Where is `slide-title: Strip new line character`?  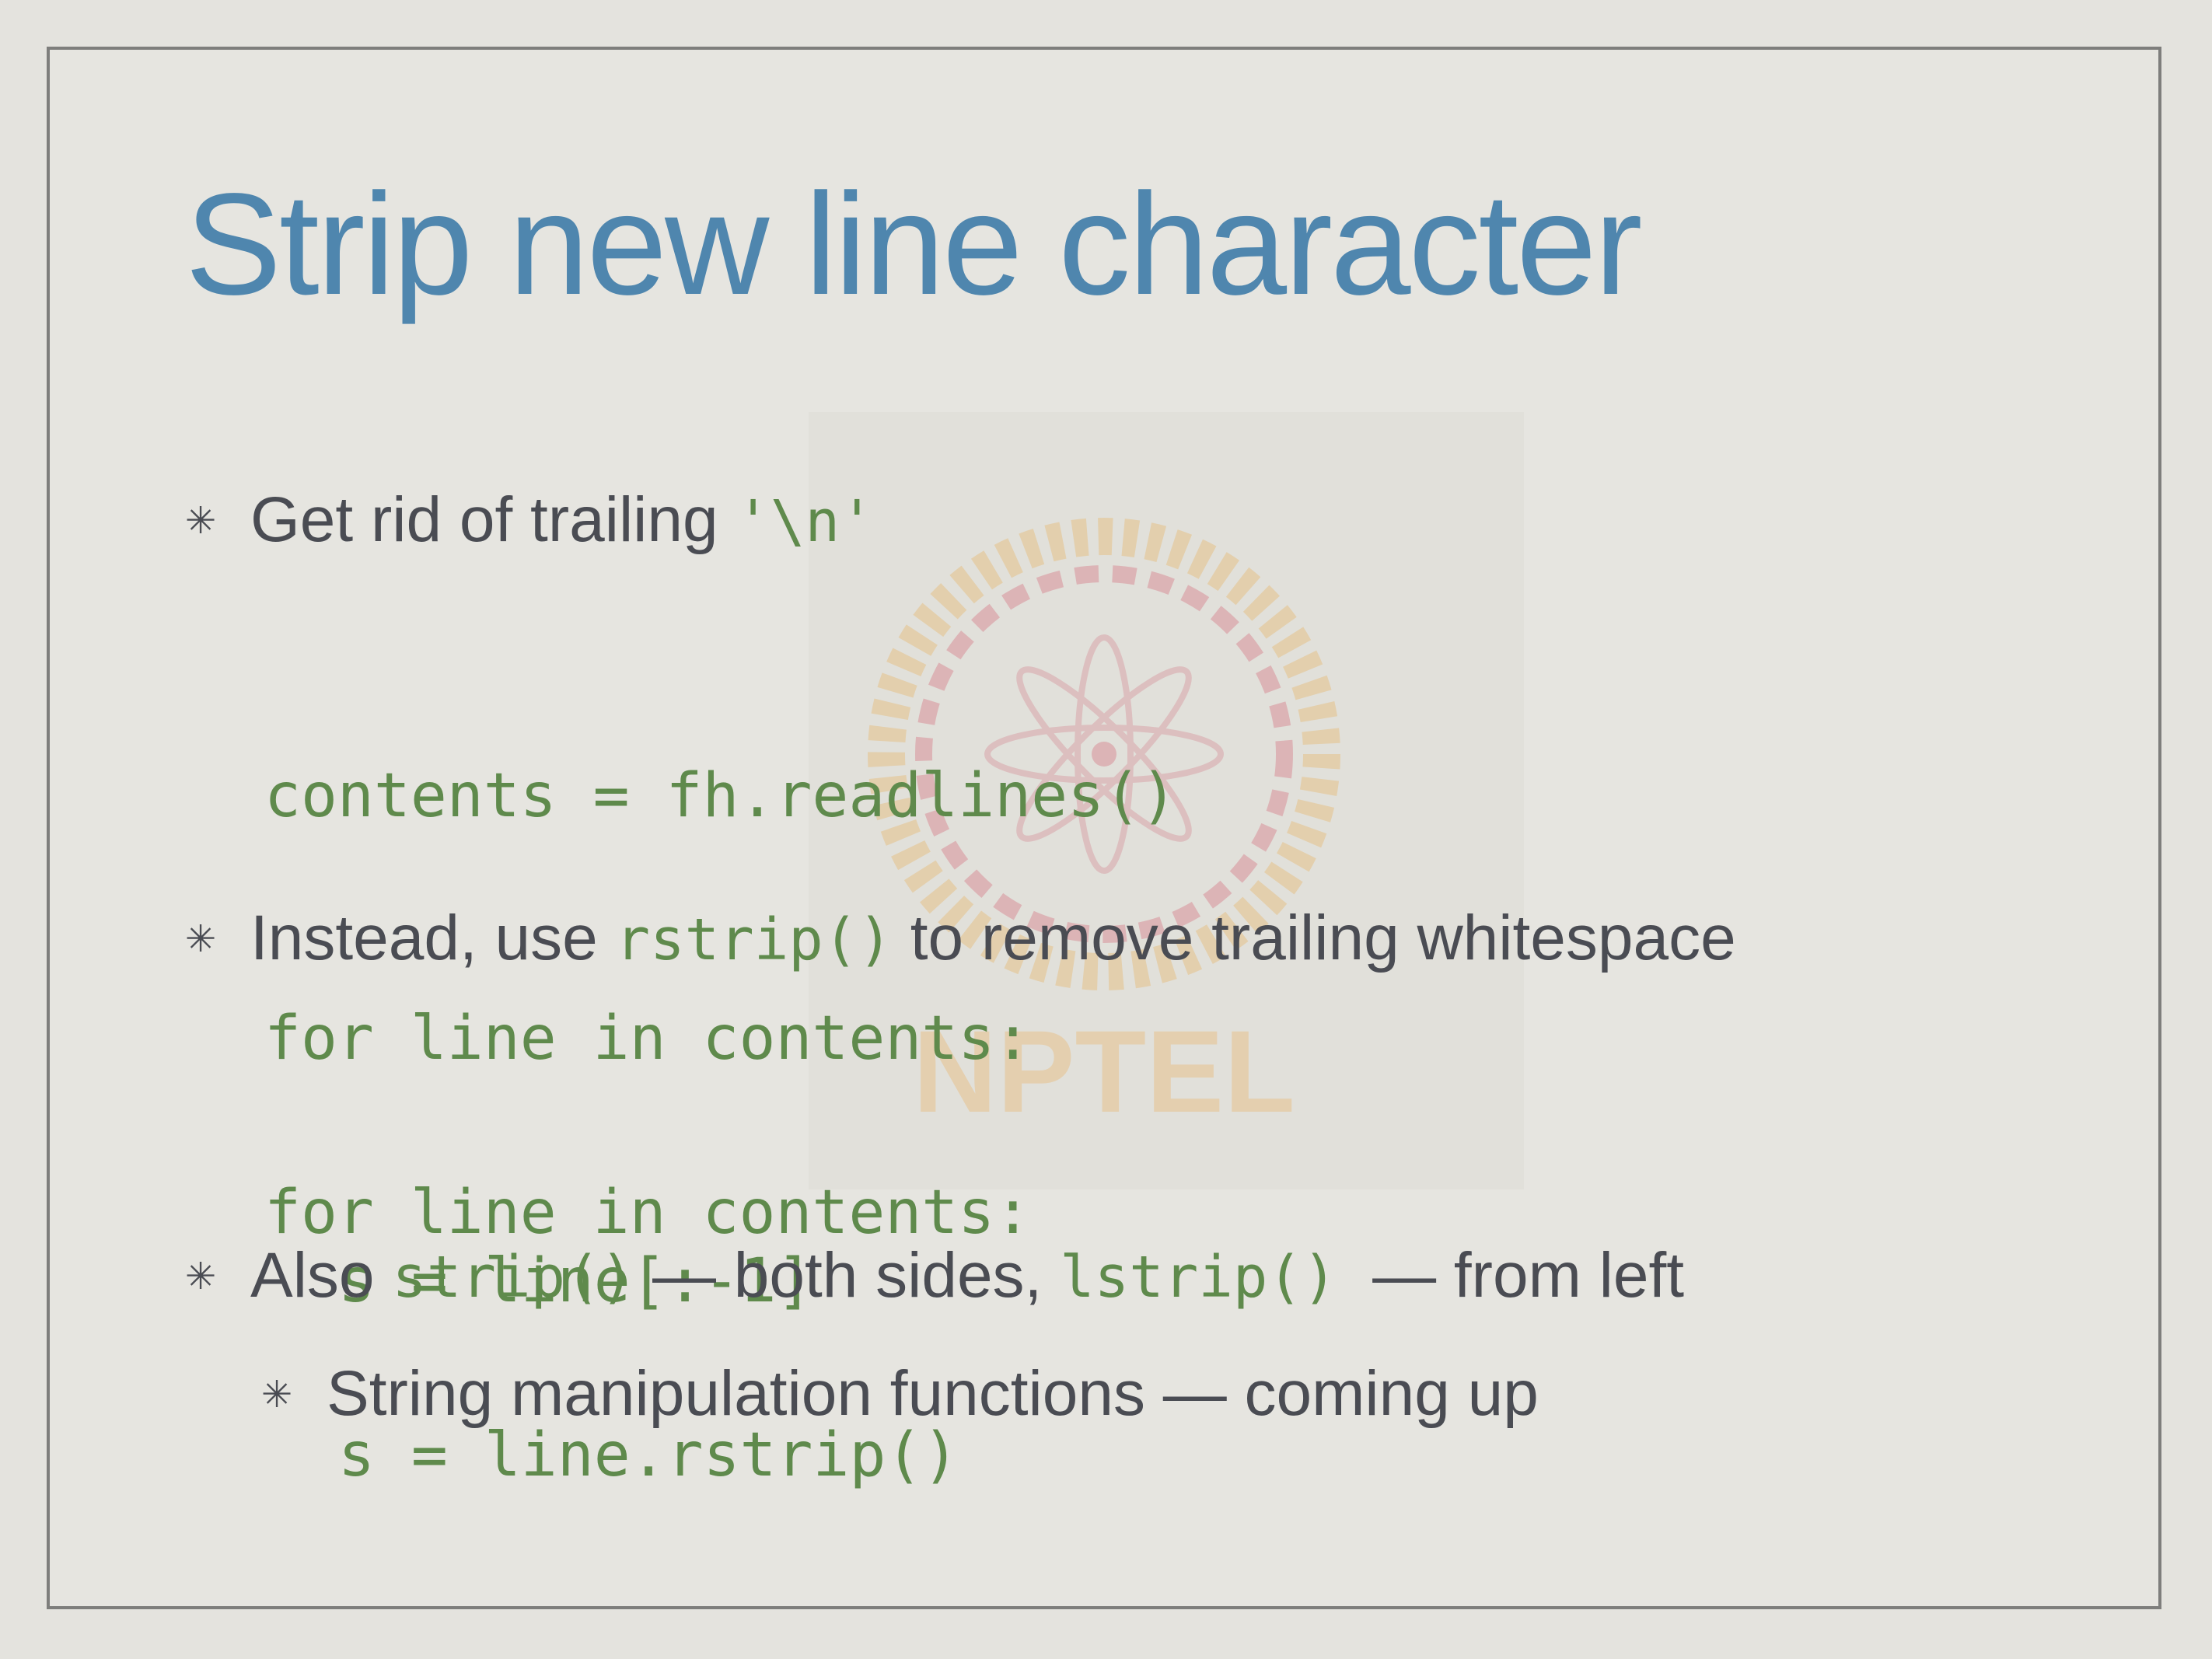 slide-title: Strip new line character is located at coordinates (914, 244).